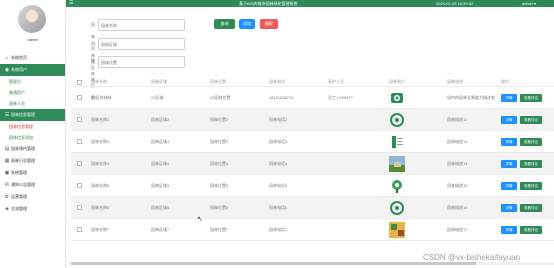  Describe the element at coordinates (278, 163) in the screenshot. I see `cell-phone: 园林电话4` at that location.